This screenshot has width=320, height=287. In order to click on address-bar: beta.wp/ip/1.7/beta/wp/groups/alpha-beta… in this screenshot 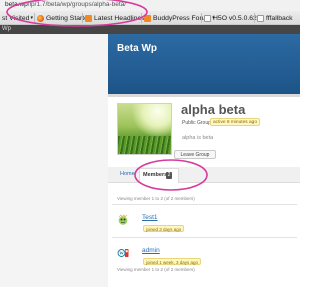, I will do `click(150, 5)`.